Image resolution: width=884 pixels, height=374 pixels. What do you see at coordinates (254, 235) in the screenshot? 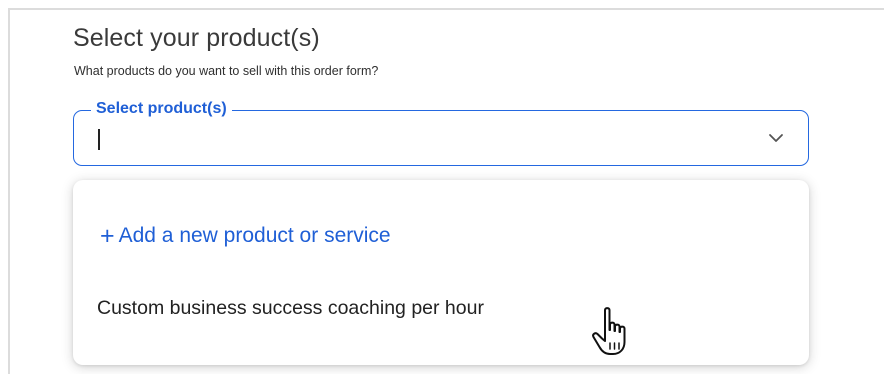
I see `add-new-product-label: Add a new product or service` at bounding box center [254, 235].